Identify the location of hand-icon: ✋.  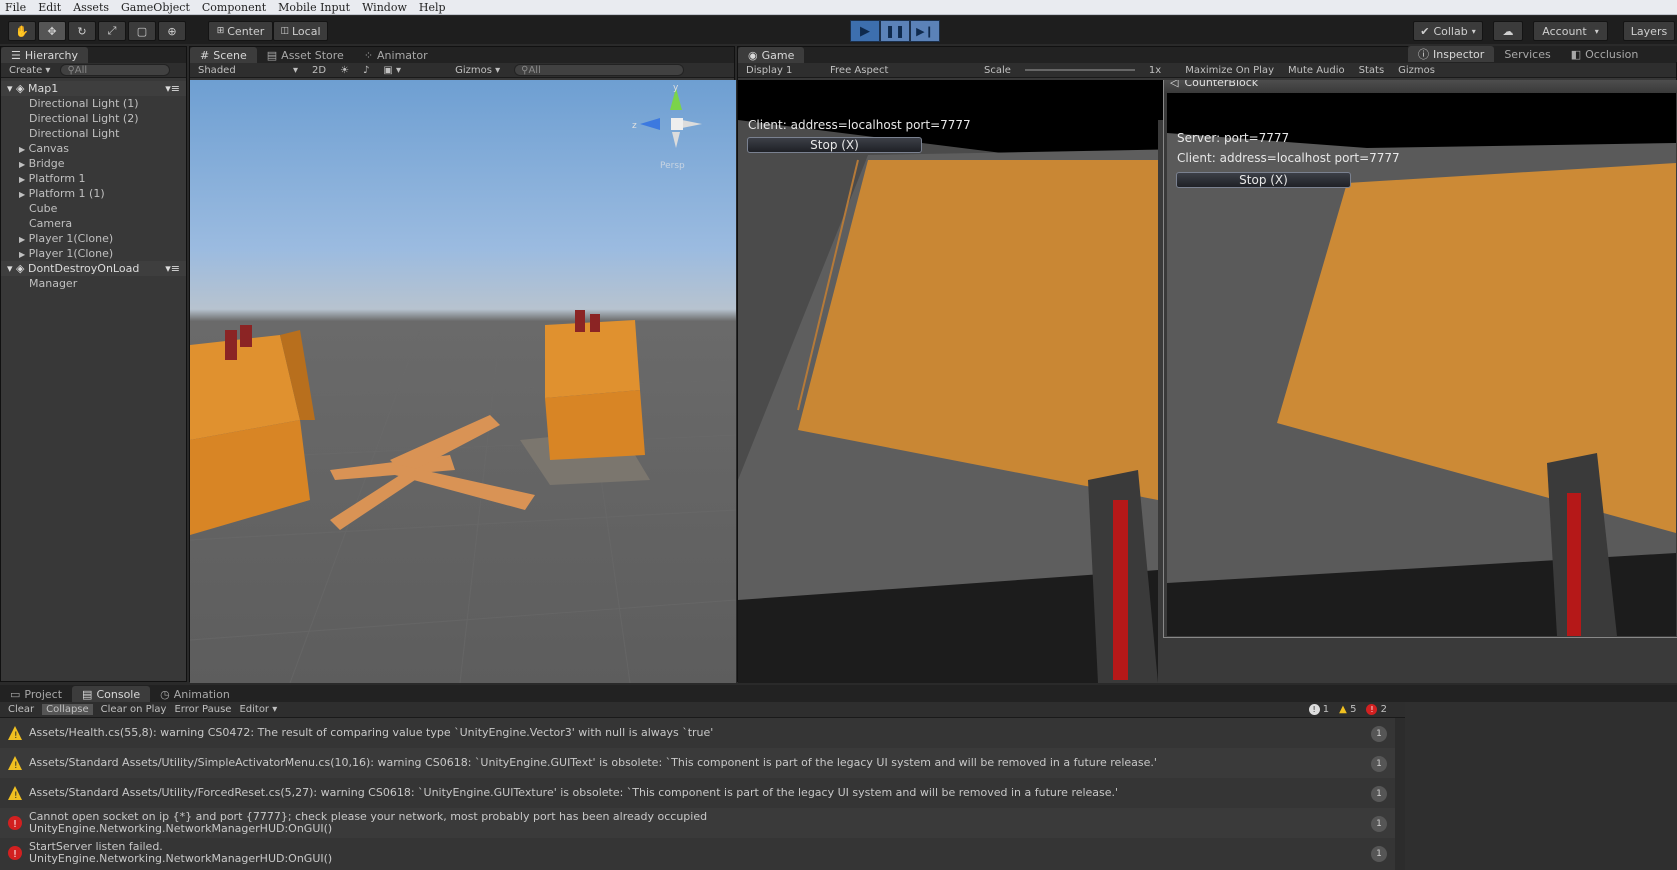
(22, 31).